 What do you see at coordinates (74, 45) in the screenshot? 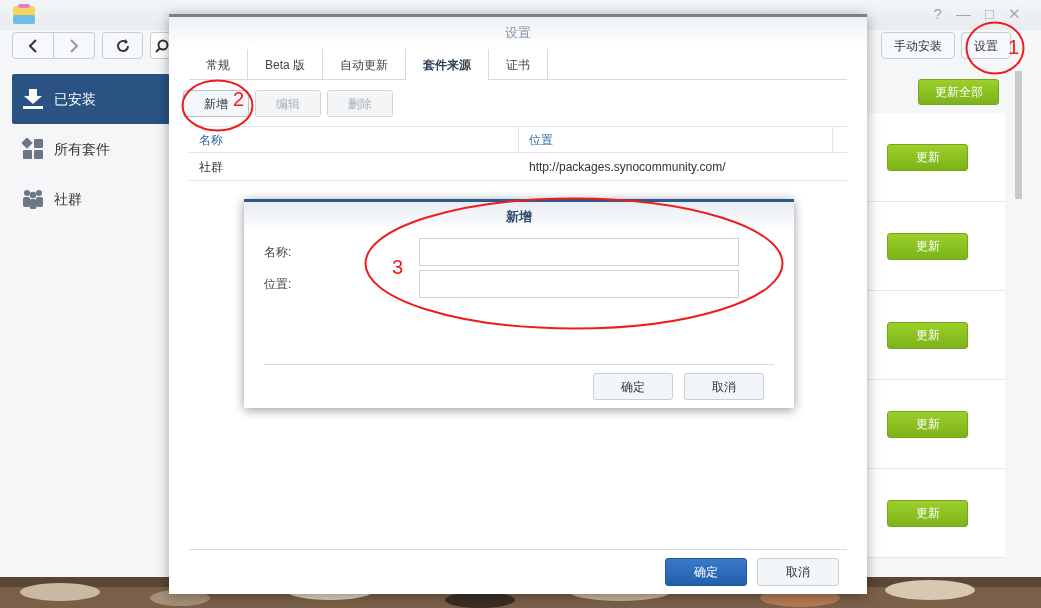
I see `forward-icon` at bounding box center [74, 45].